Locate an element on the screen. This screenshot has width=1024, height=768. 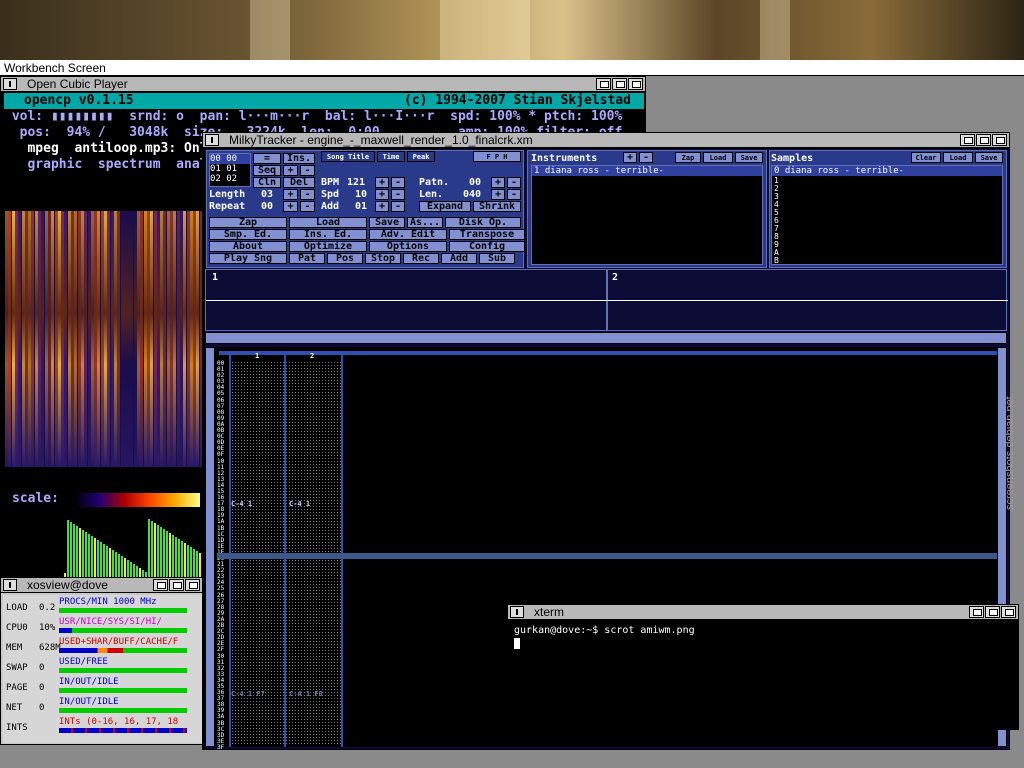
button-load: Load is located at coordinates (328, 222).